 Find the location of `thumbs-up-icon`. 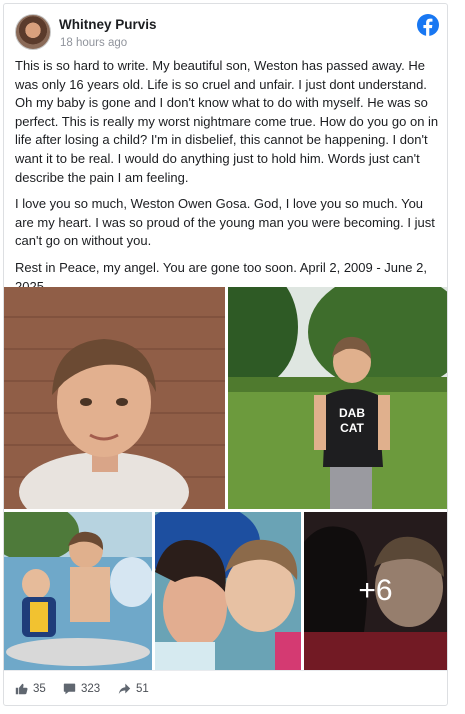

thumbs-up-icon is located at coordinates (21, 689).